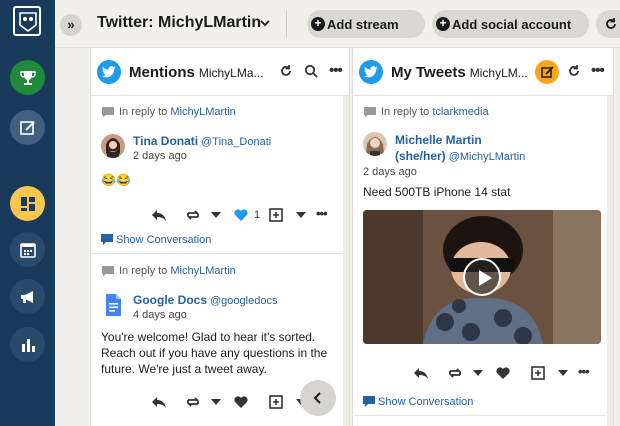 This screenshot has height=426, width=620. Describe the element at coordinates (170, 300) in the screenshot. I see `author-label: Google Docs` at that location.